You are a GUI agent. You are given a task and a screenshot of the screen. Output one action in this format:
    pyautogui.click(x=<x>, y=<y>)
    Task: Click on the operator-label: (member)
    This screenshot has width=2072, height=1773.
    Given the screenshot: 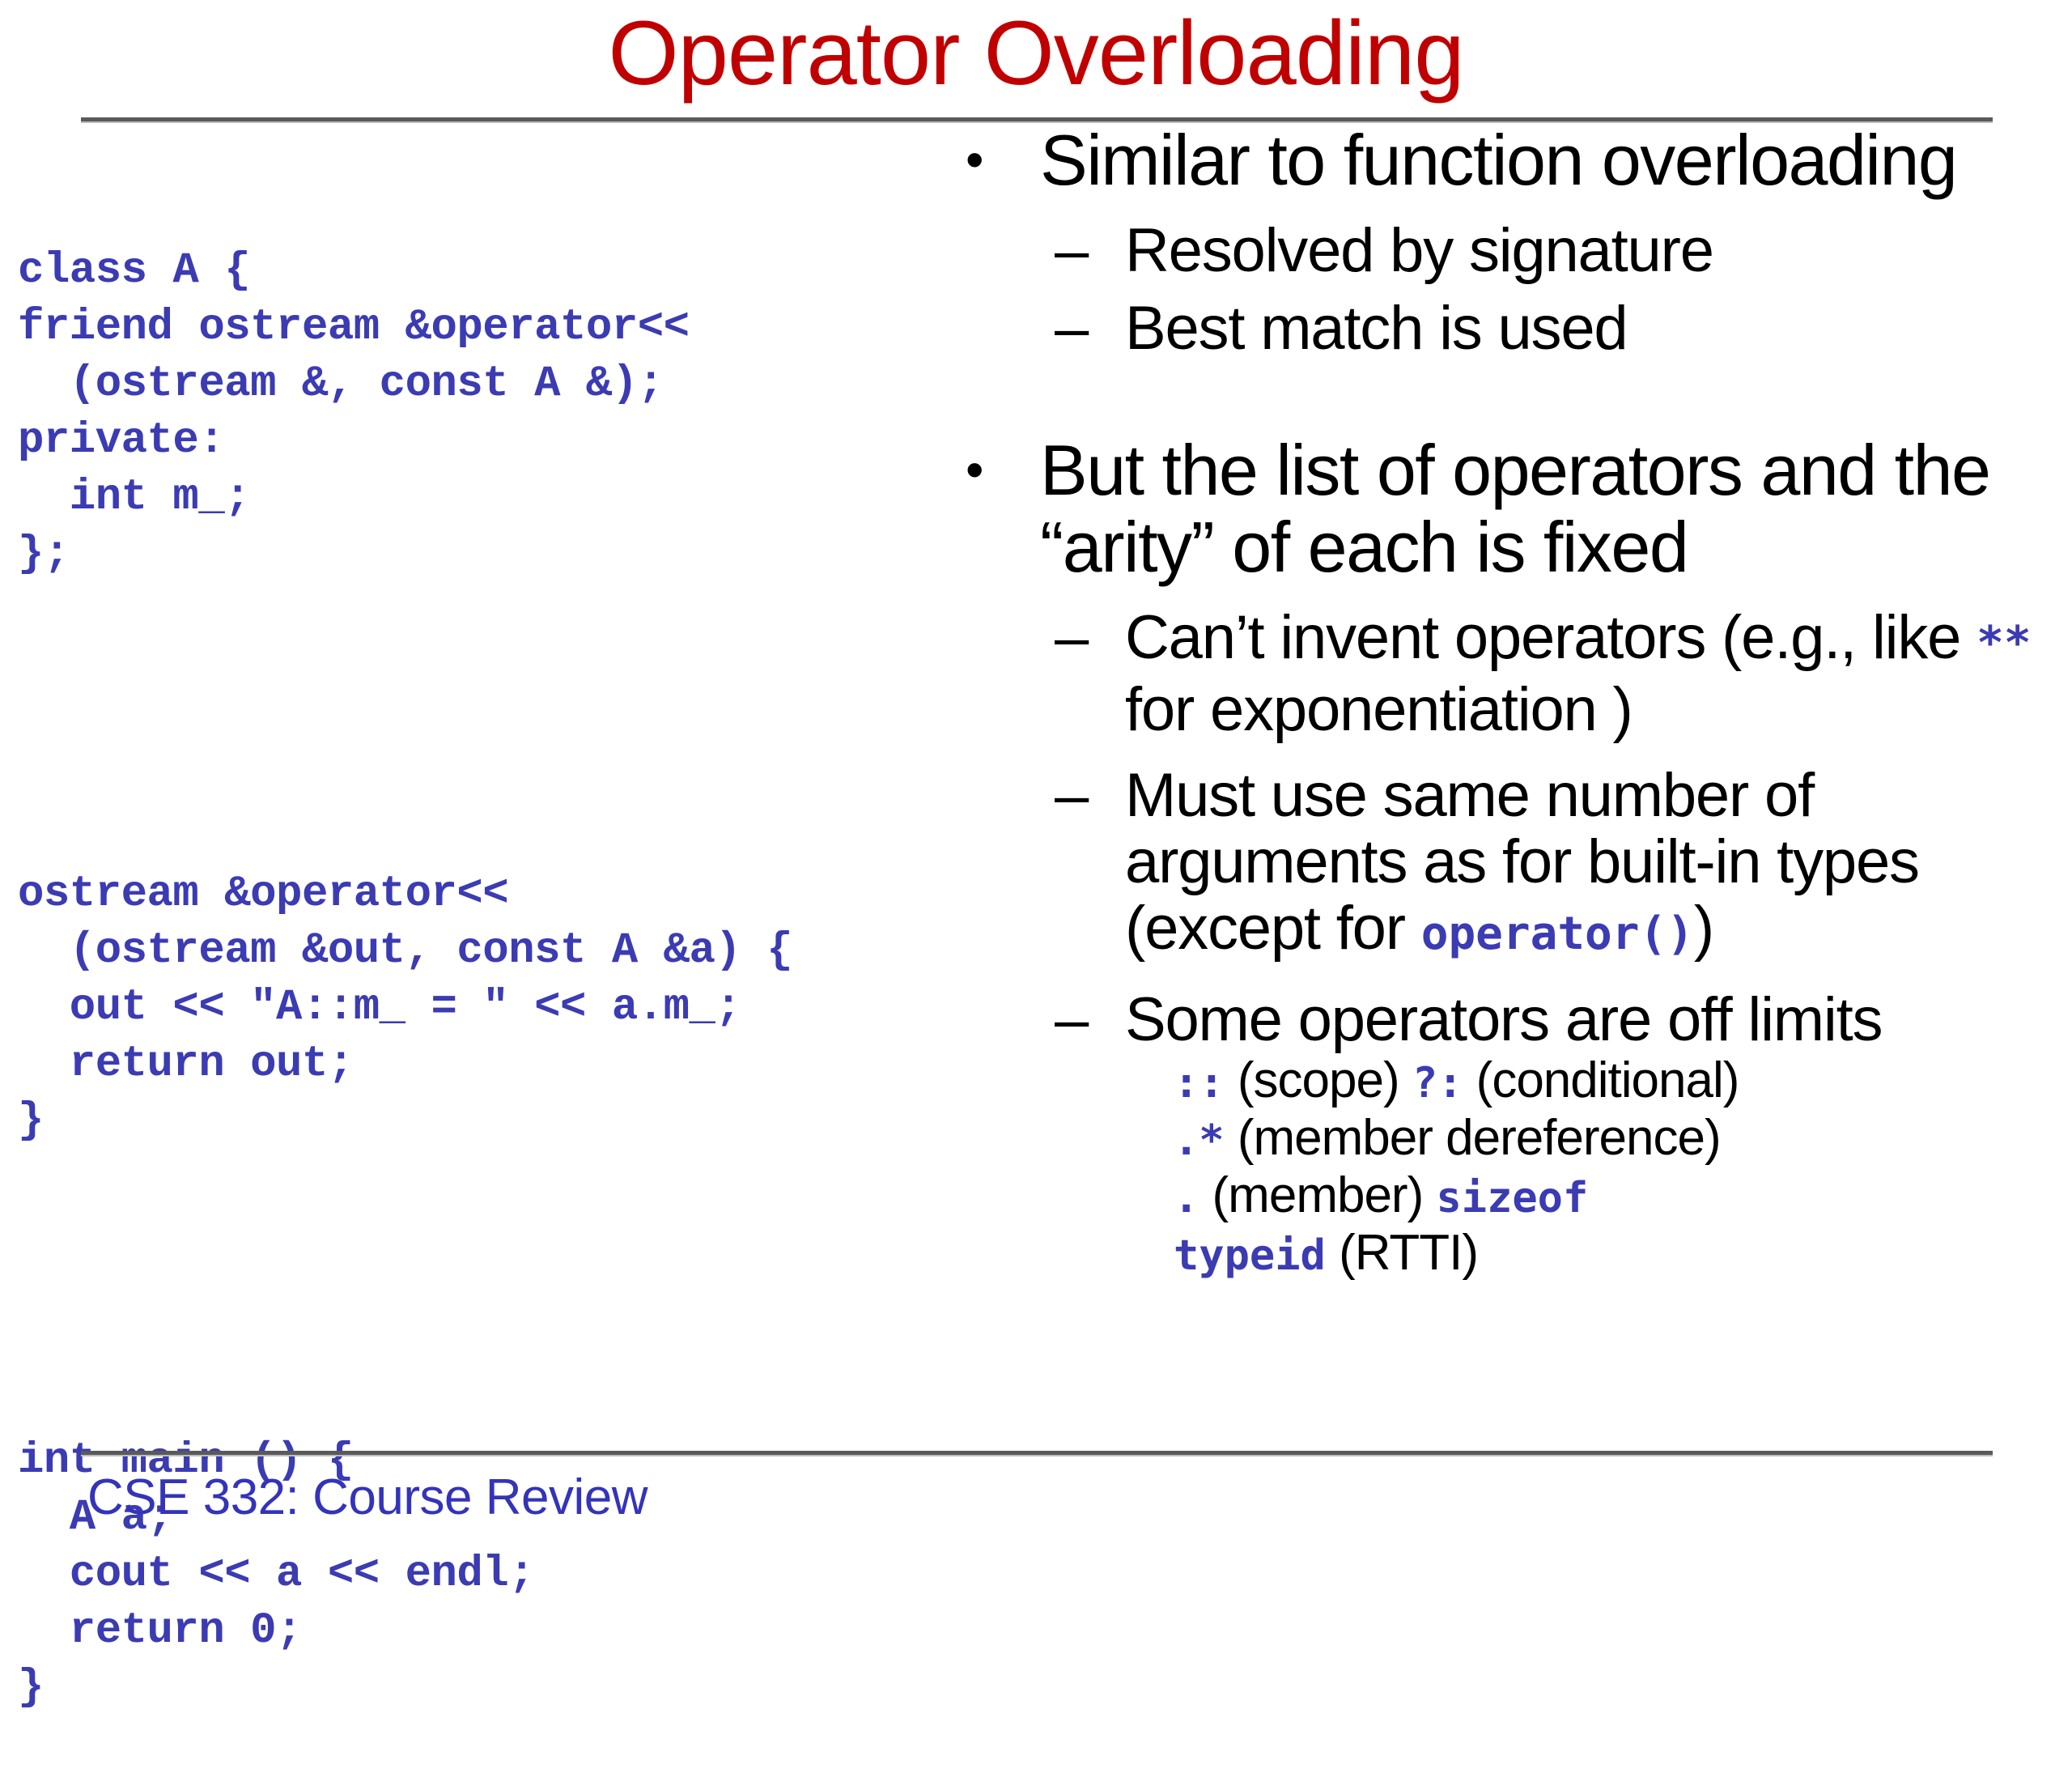 What is the action you would take?
    pyautogui.click(x=1318, y=1195)
    